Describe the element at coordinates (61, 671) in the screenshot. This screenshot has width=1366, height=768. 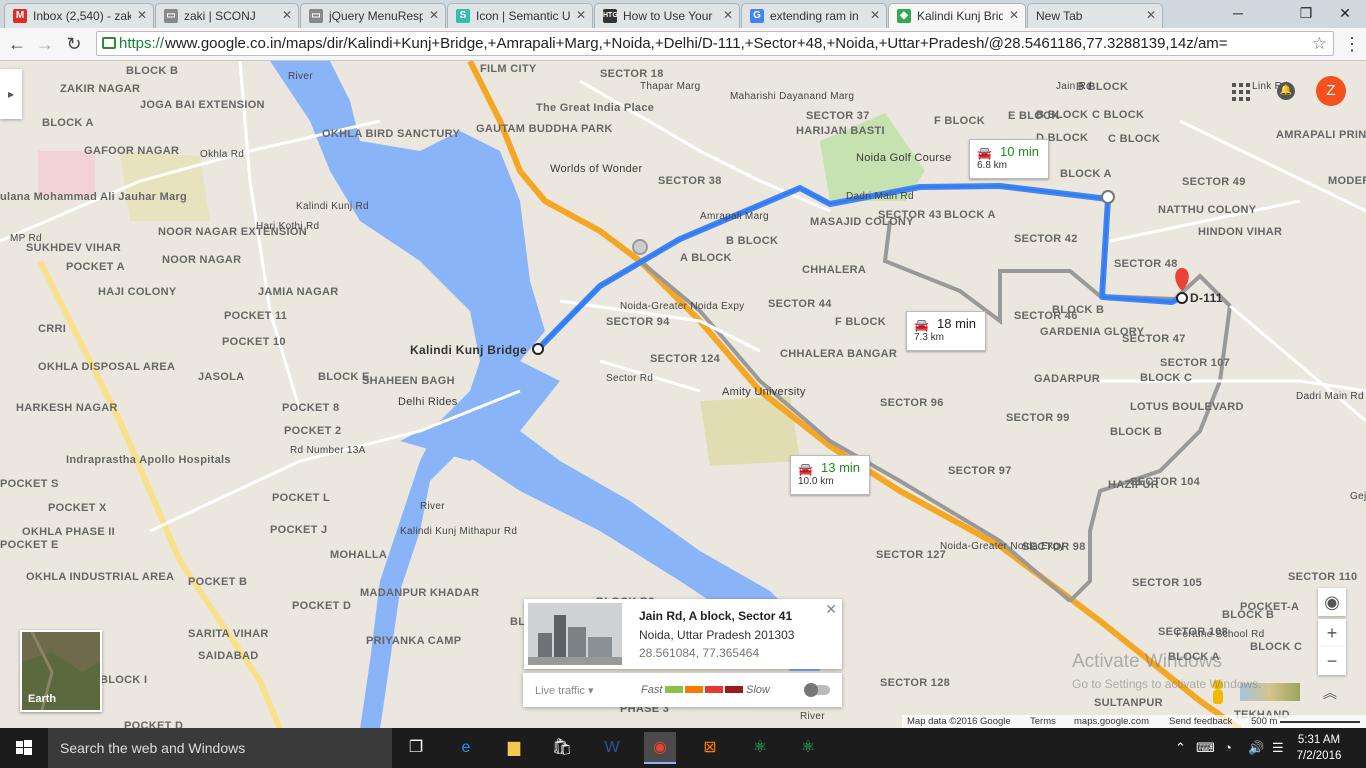
I see `earth-view-button: Earth` at that location.